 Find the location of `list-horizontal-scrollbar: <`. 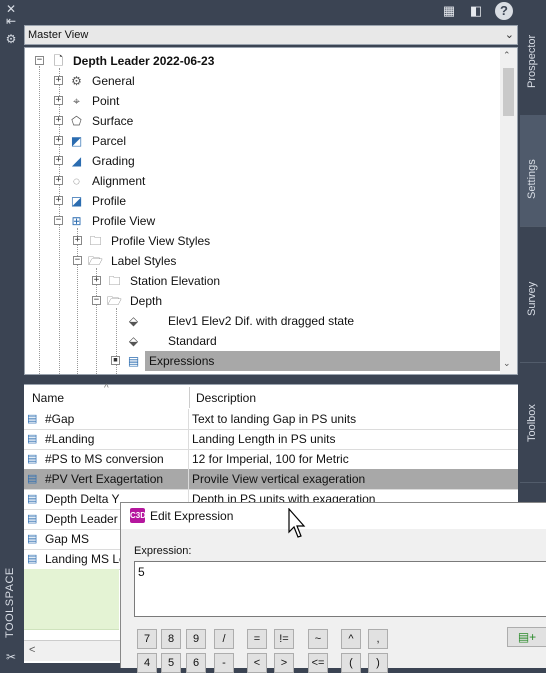

list-horizontal-scrollbar: < is located at coordinates (72, 650).